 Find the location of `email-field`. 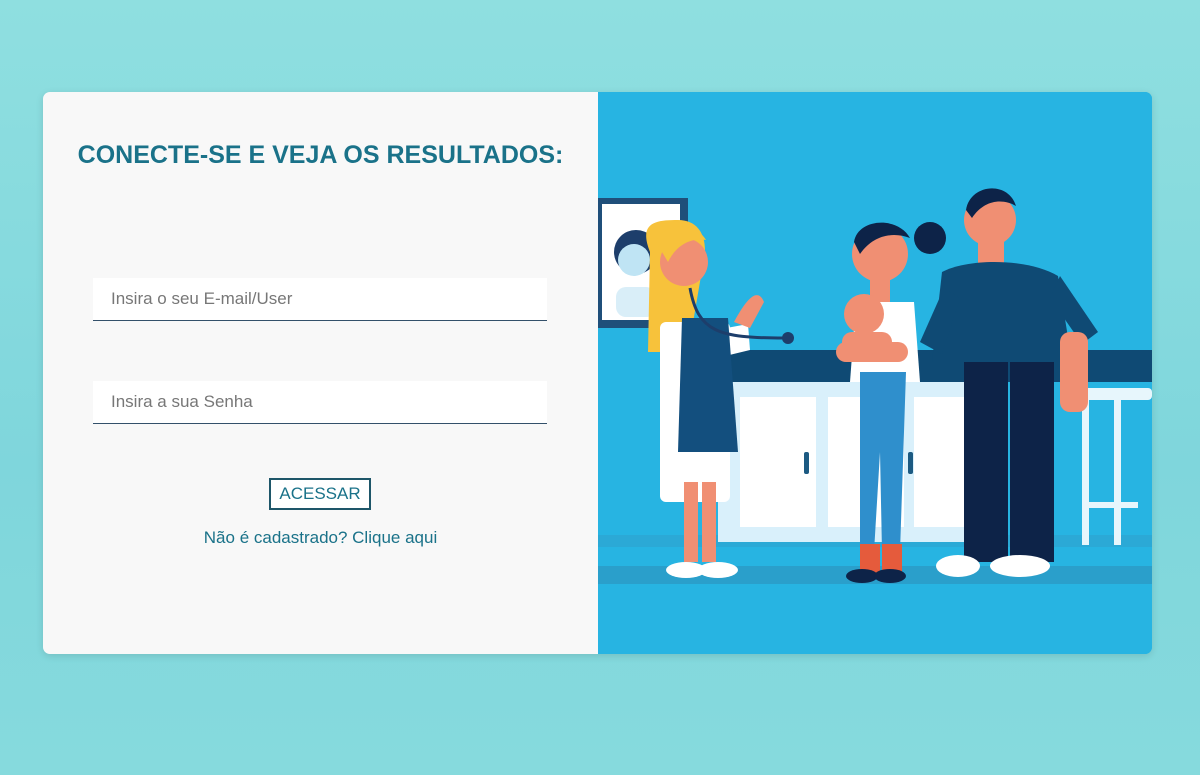

email-field is located at coordinates (320, 299).